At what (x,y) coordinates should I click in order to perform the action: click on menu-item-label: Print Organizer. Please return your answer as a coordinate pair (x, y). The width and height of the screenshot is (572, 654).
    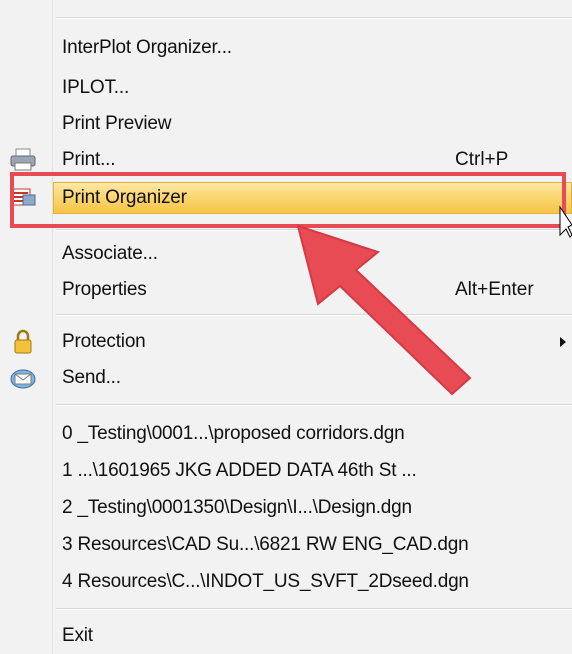
    Looking at the image, I should click on (124, 197).